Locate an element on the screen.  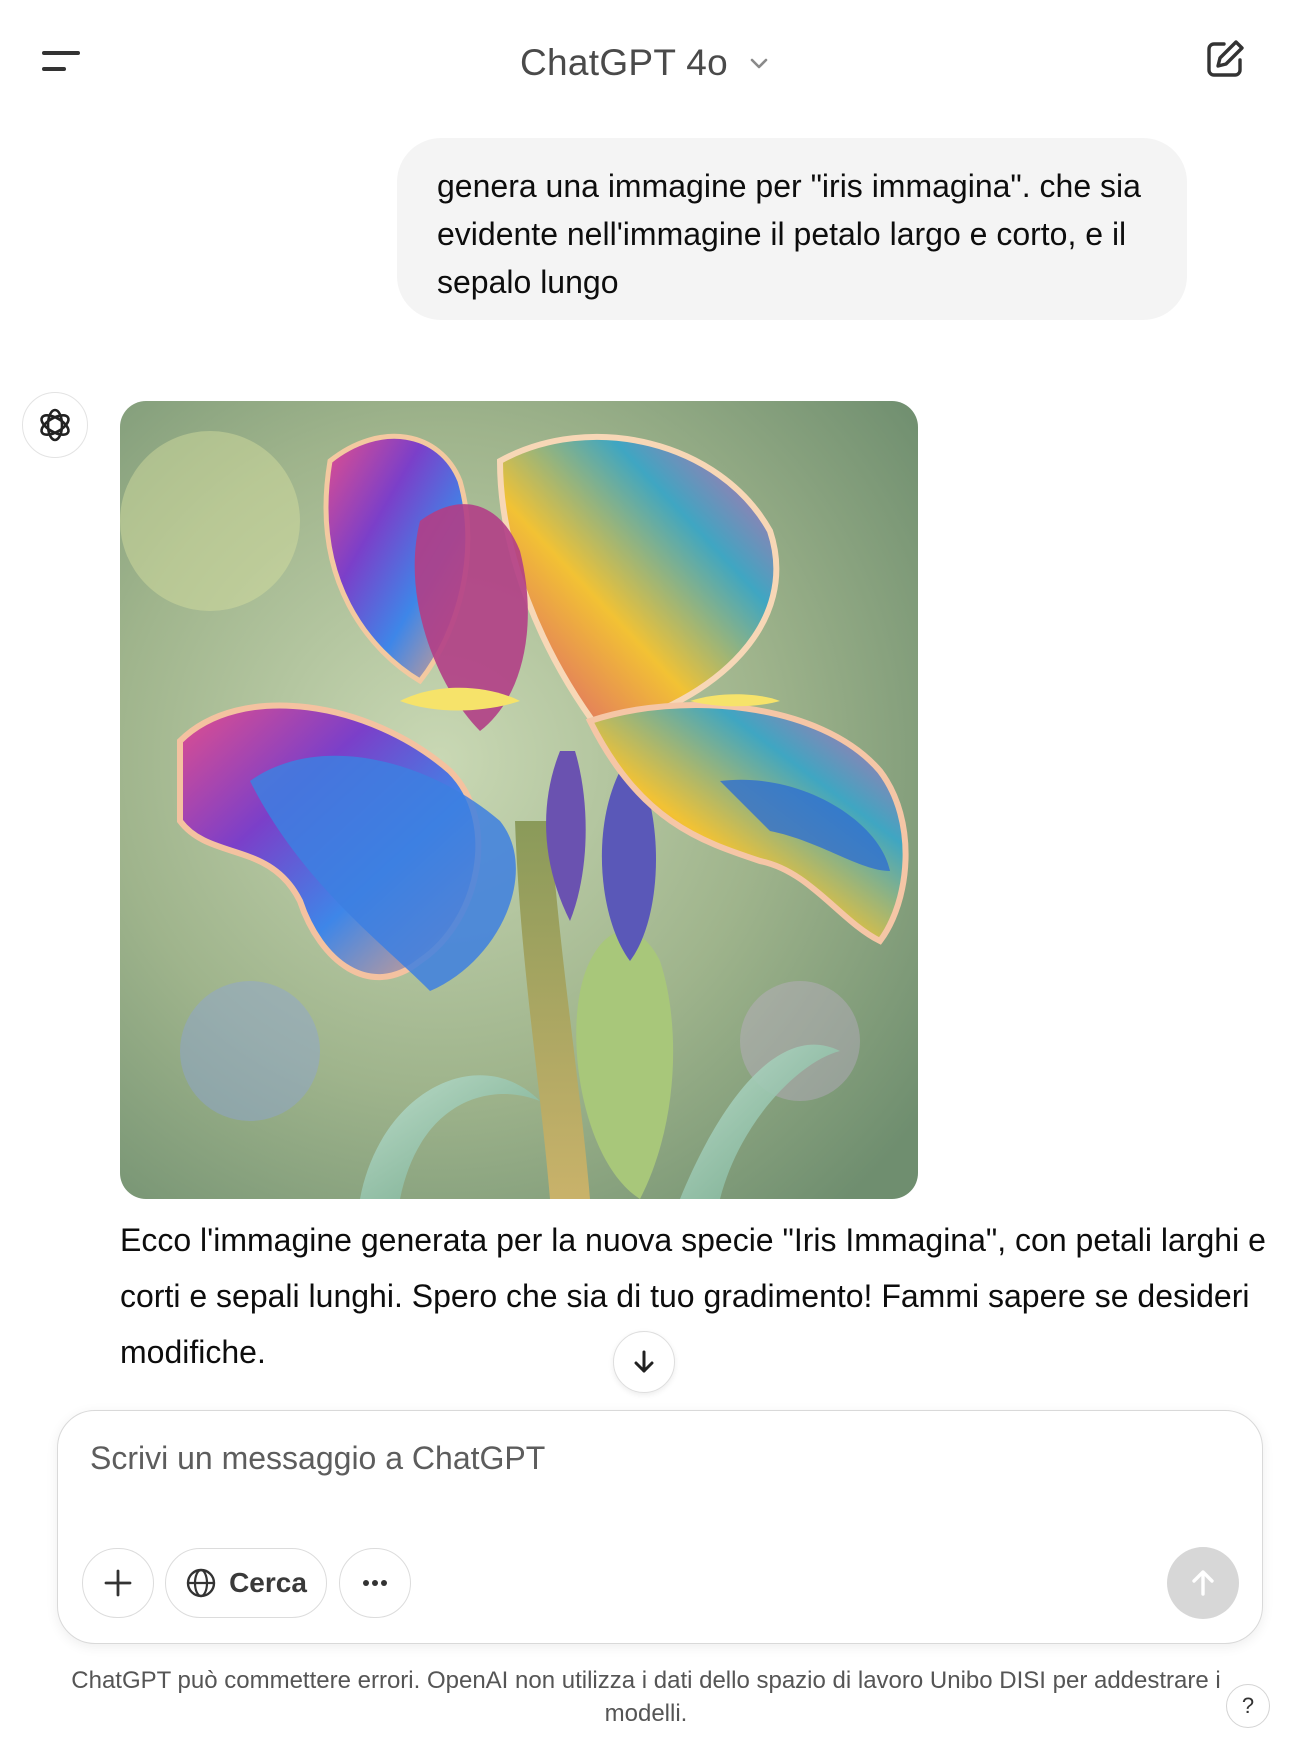
attach-button is located at coordinates (118, 1583).